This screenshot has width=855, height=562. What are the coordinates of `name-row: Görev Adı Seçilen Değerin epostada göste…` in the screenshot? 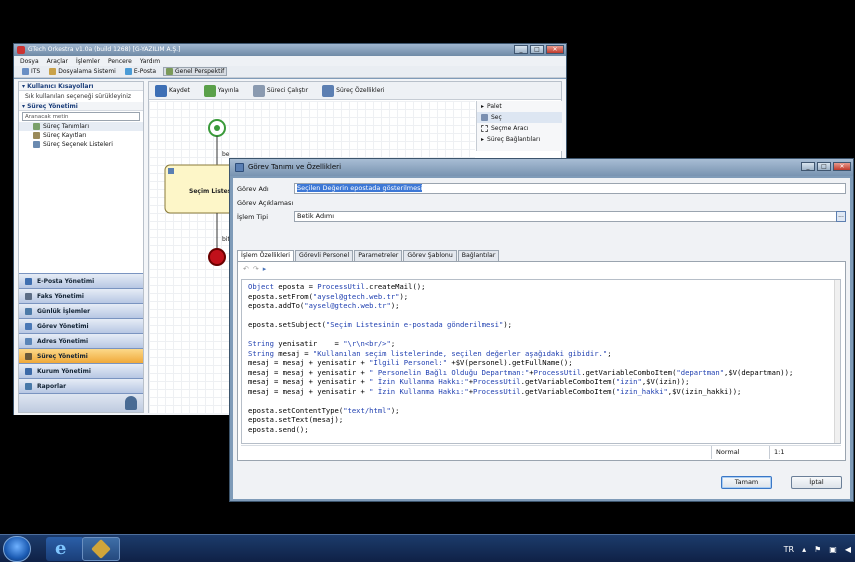 It's located at (541, 188).